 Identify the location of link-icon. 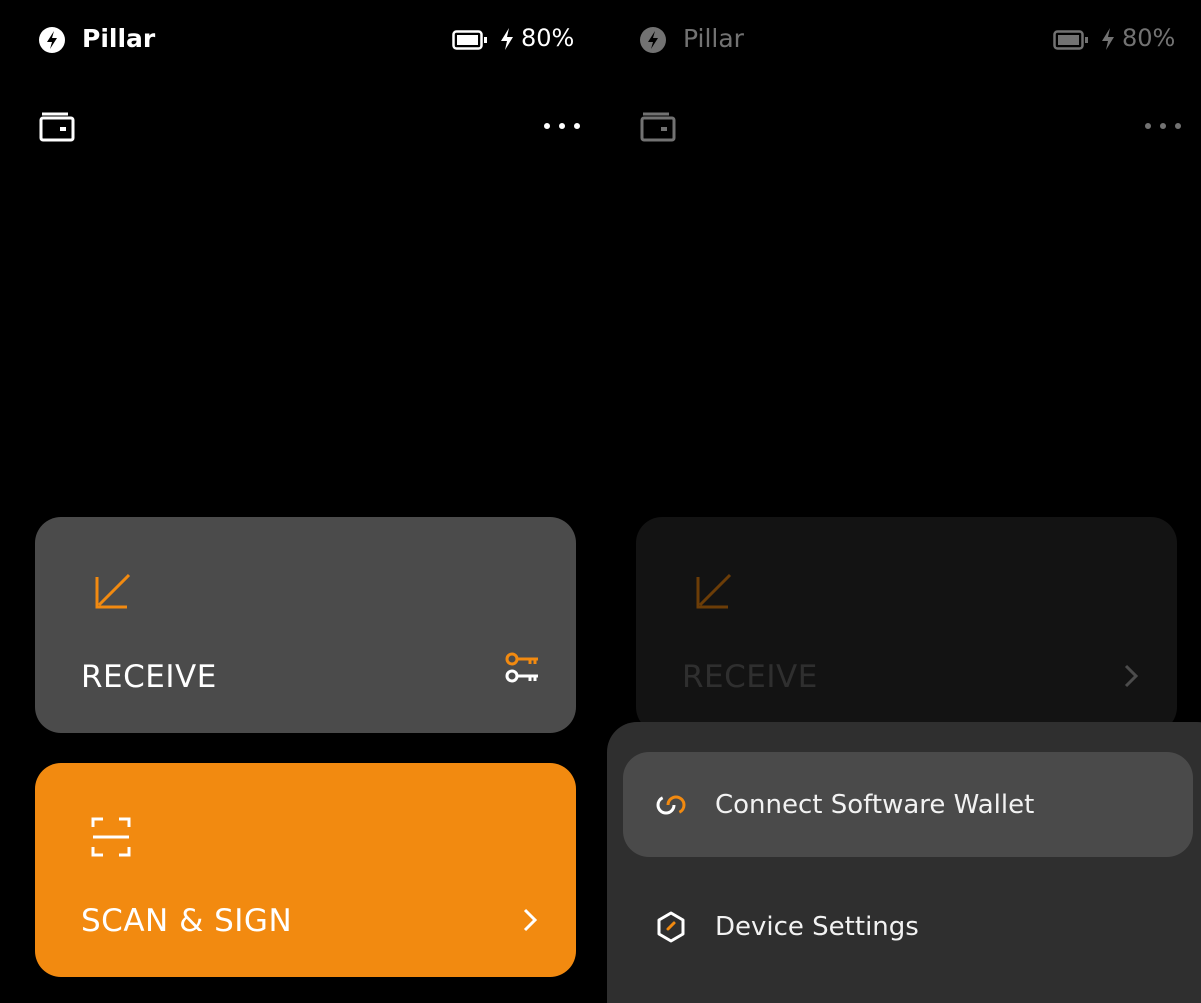
(671, 804).